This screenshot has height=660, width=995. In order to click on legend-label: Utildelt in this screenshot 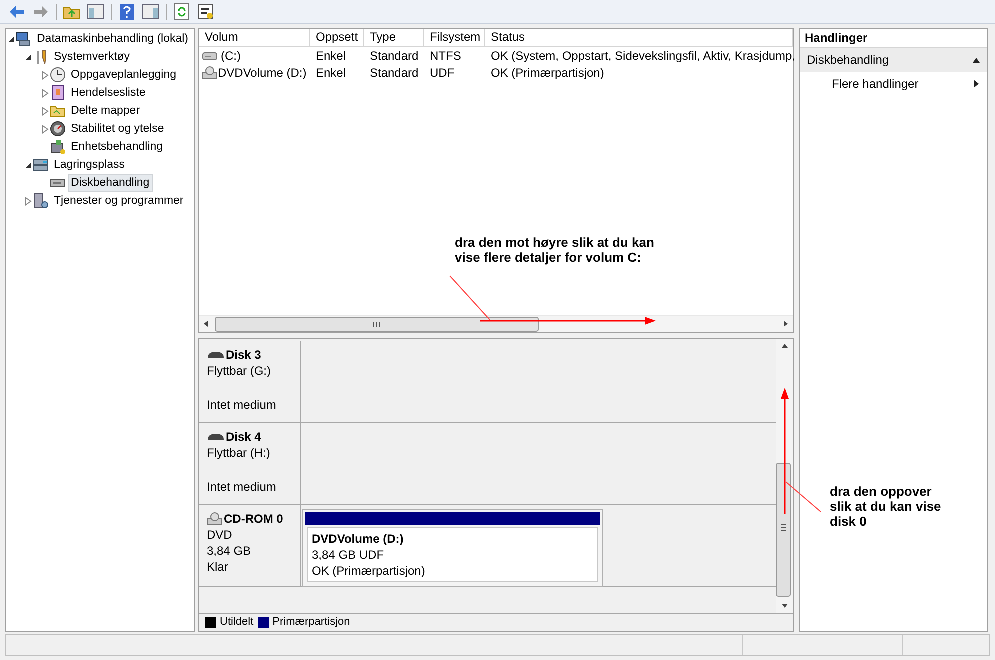, I will do `click(237, 622)`.